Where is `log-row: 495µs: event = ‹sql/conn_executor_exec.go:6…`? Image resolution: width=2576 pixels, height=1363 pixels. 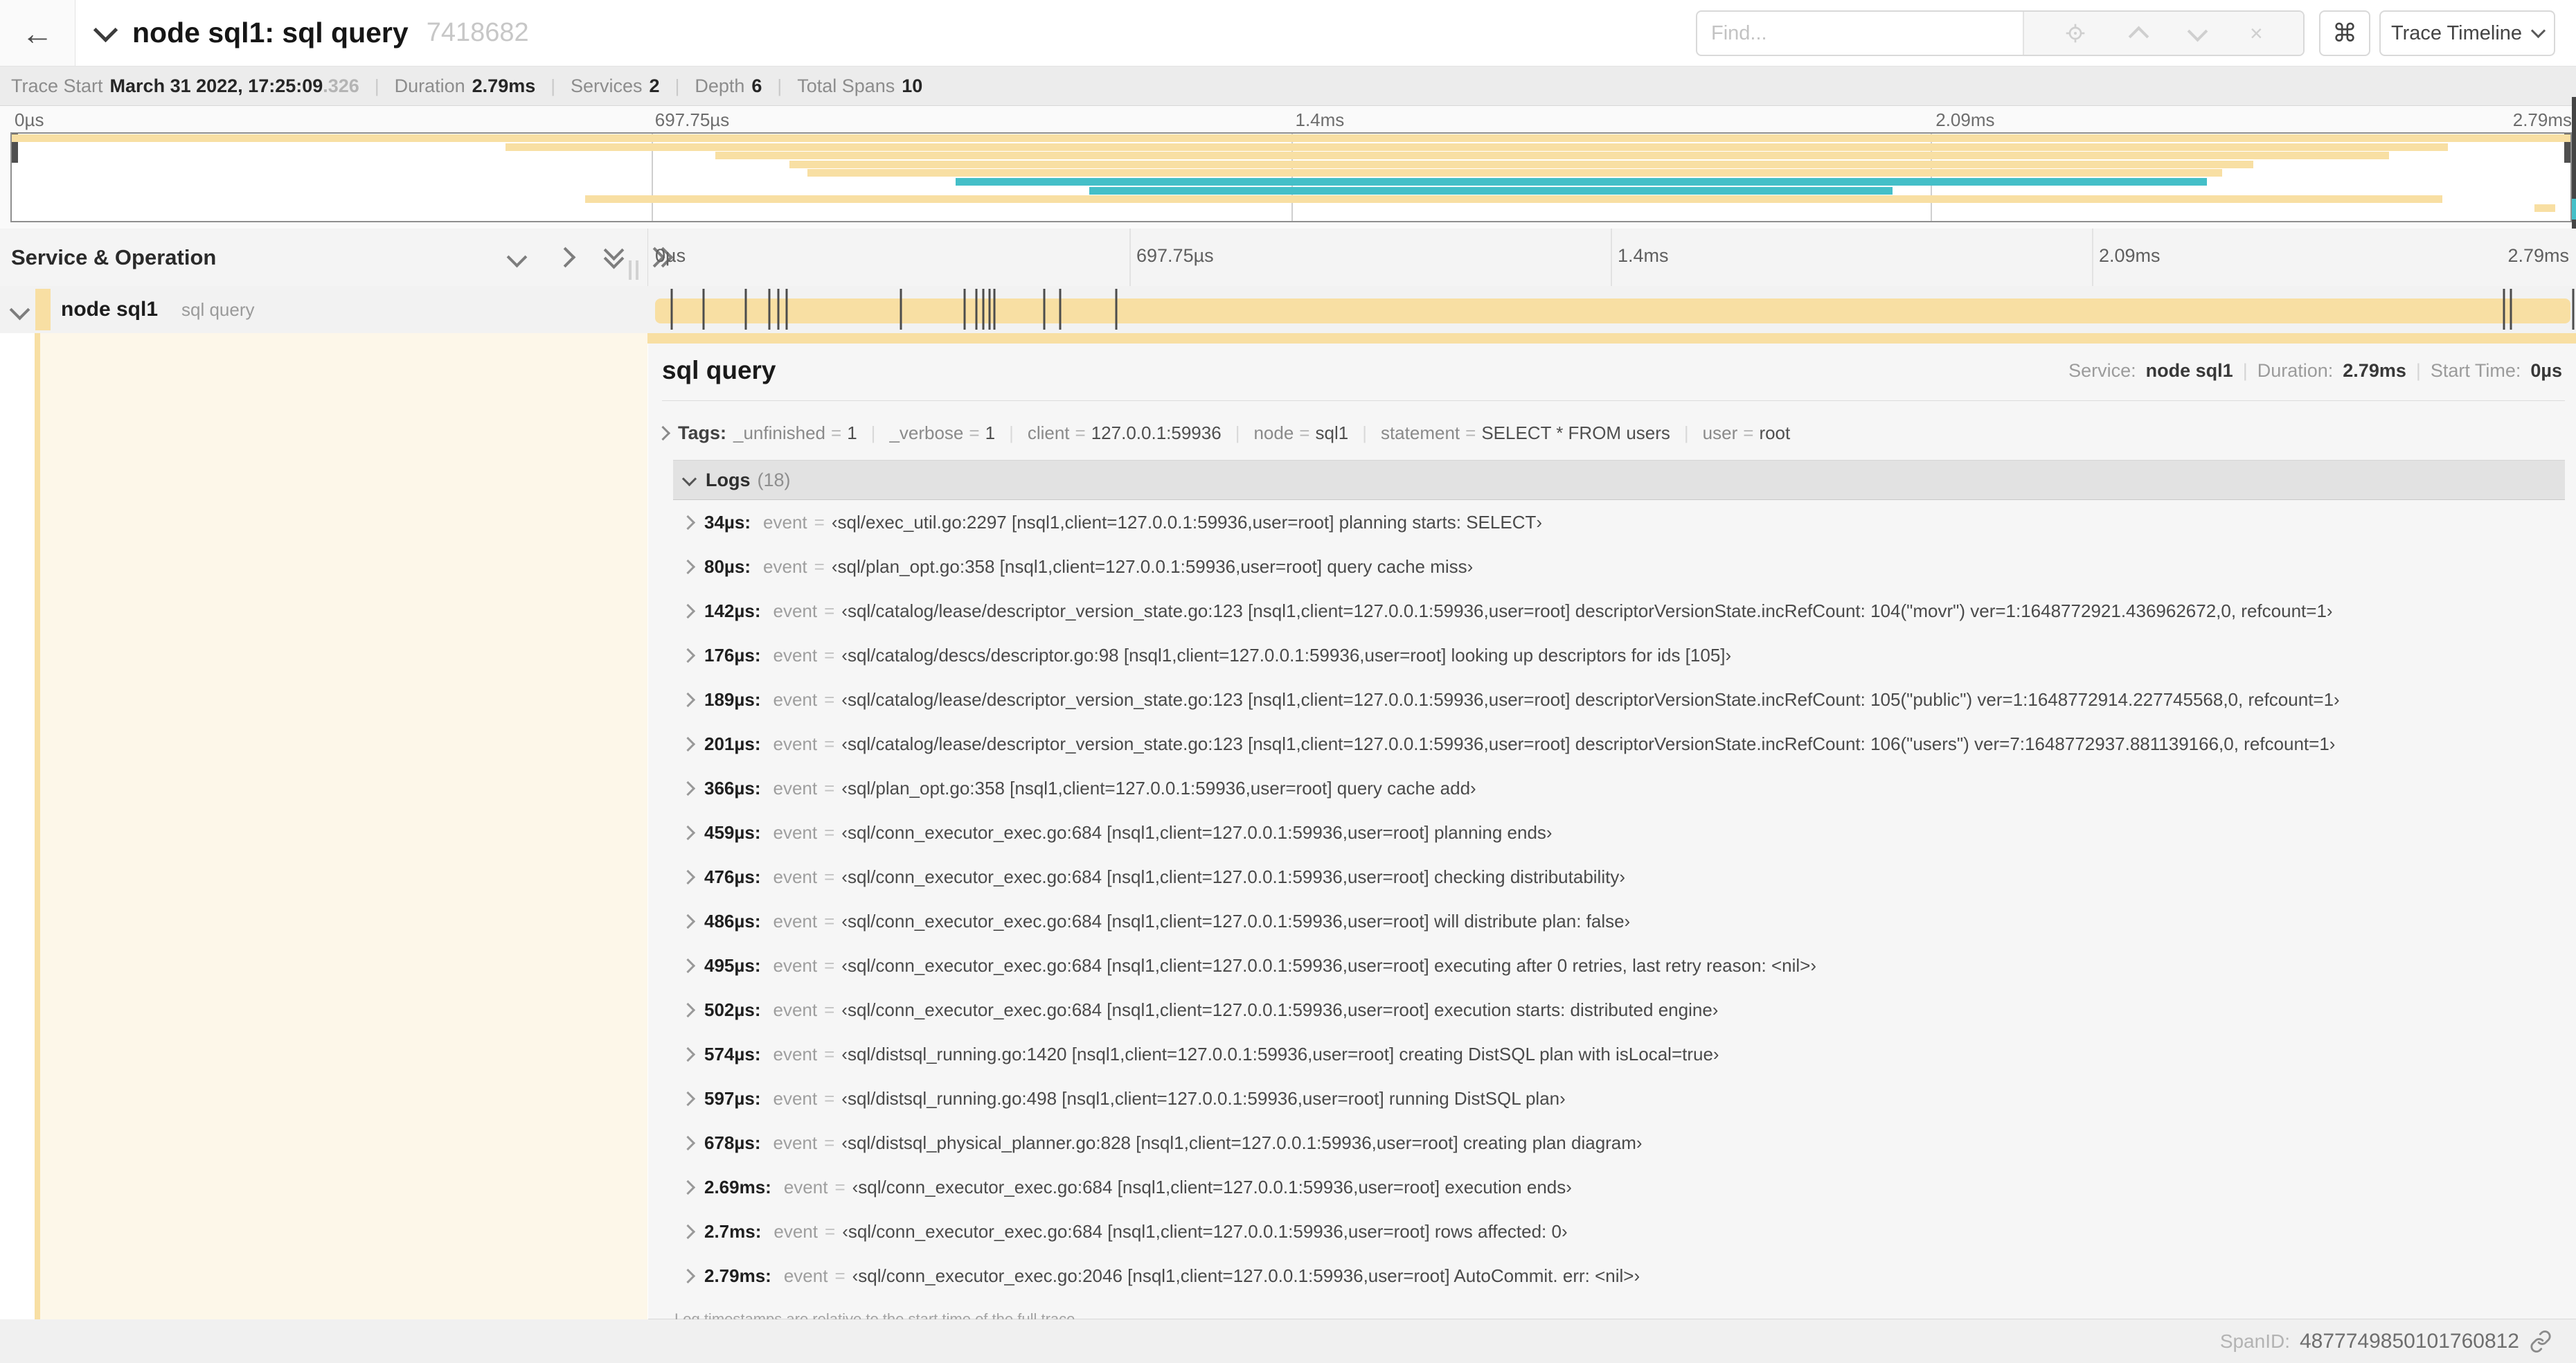
log-row: 495µs: event = ‹sql/conn_executor_exec.go:6… is located at coordinates (1619, 966).